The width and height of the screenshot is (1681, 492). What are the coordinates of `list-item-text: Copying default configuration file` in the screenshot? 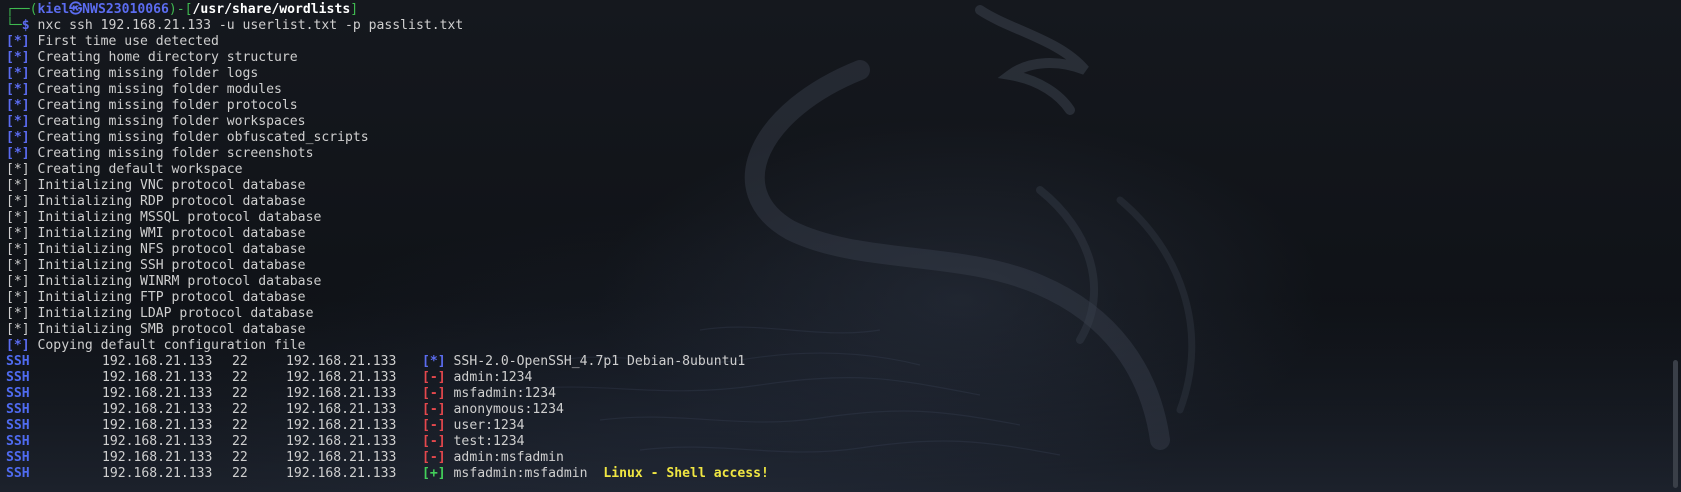 It's located at (167, 345).